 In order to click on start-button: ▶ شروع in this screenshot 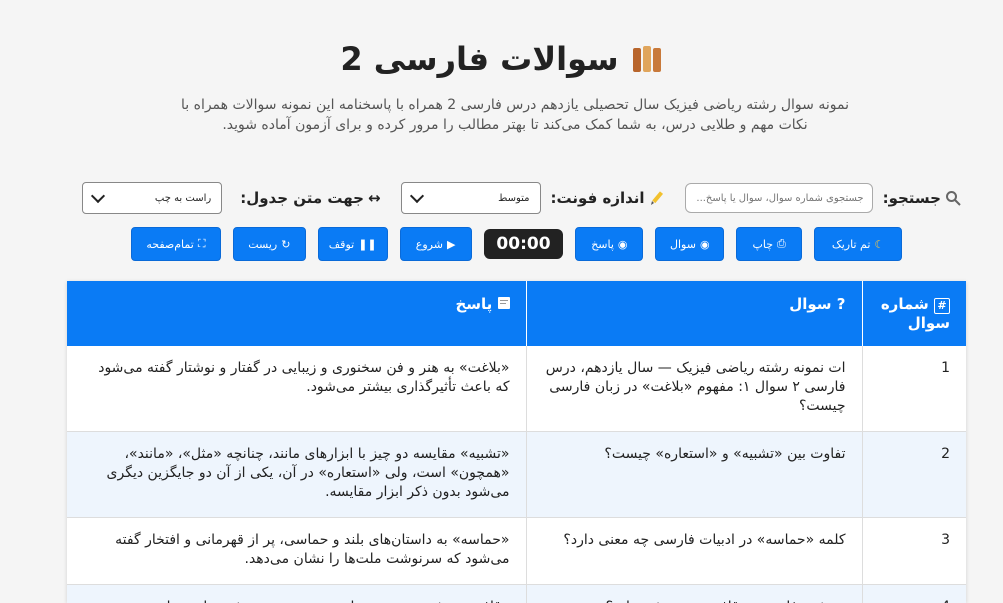, I will do `click(435, 244)`.